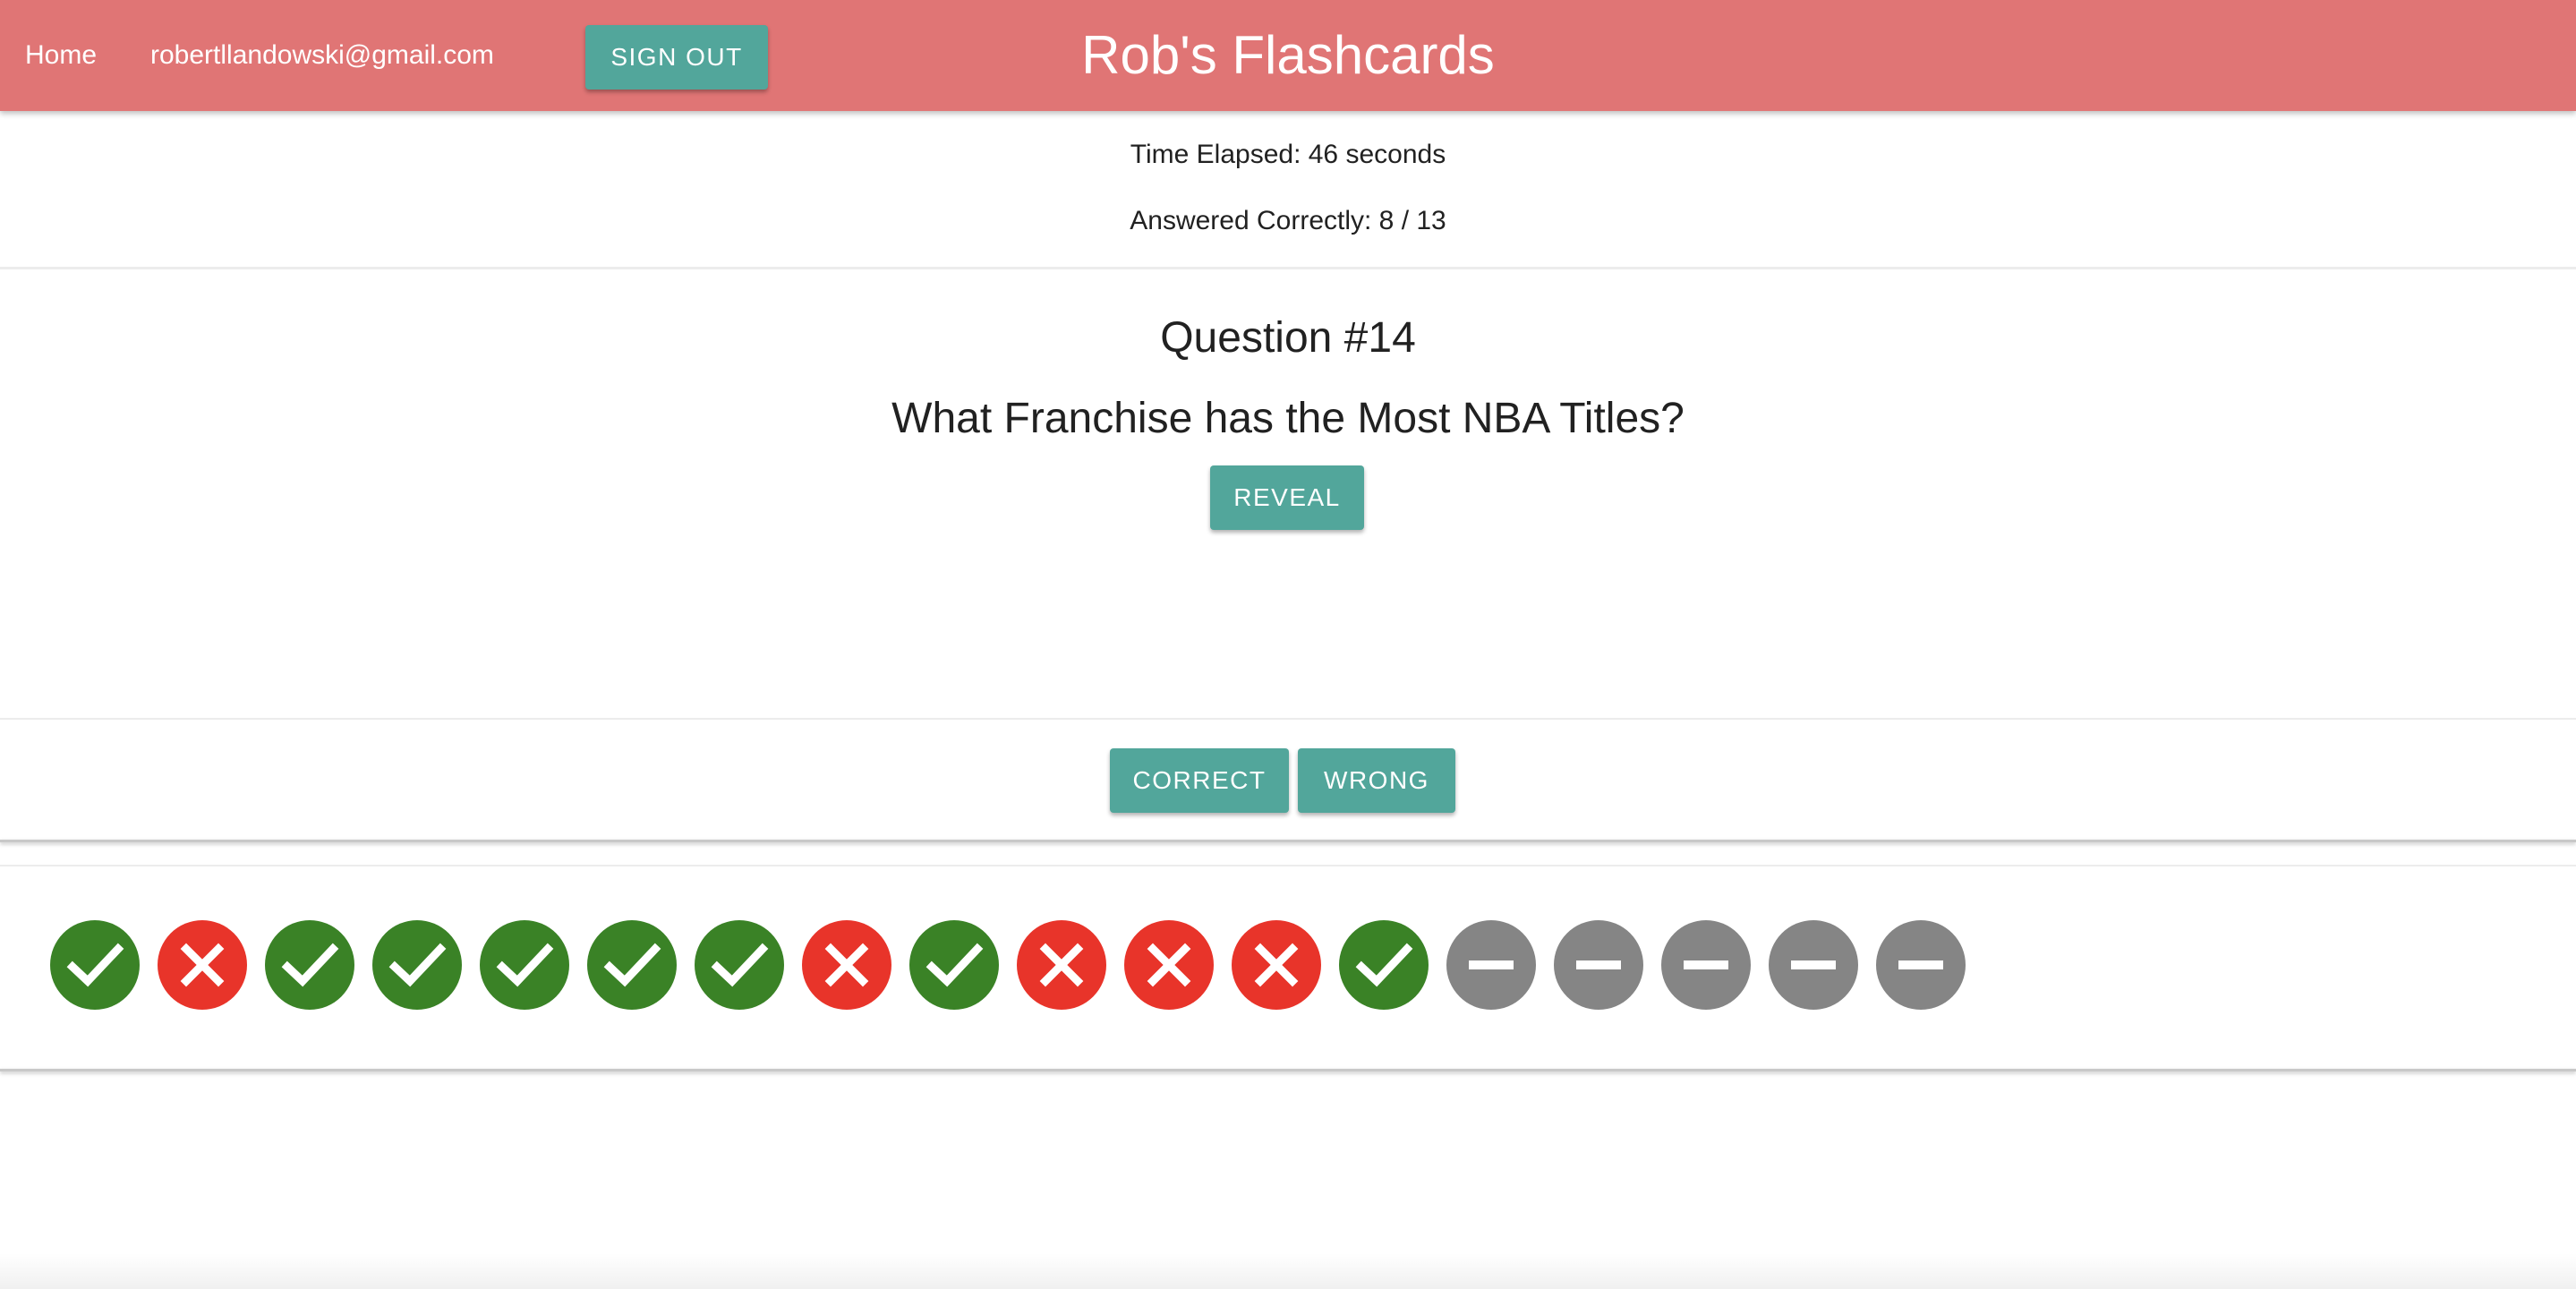 Image resolution: width=2576 pixels, height=1289 pixels. Describe the element at coordinates (61, 55) in the screenshot. I see `nav-home-link: Home` at that location.